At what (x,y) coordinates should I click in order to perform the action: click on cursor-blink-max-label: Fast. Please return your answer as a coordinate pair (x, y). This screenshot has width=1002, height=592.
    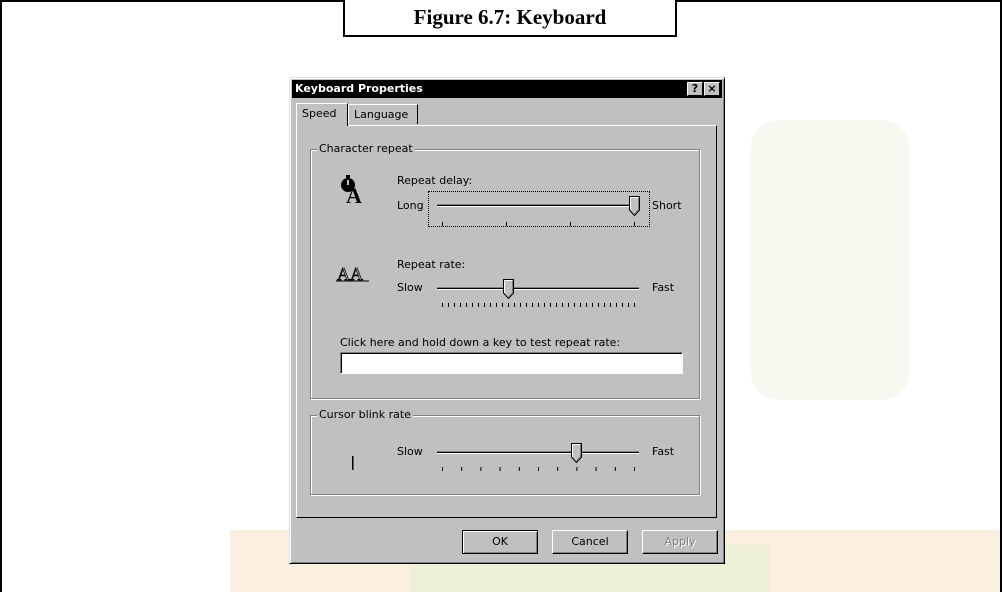
    Looking at the image, I should click on (663, 451).